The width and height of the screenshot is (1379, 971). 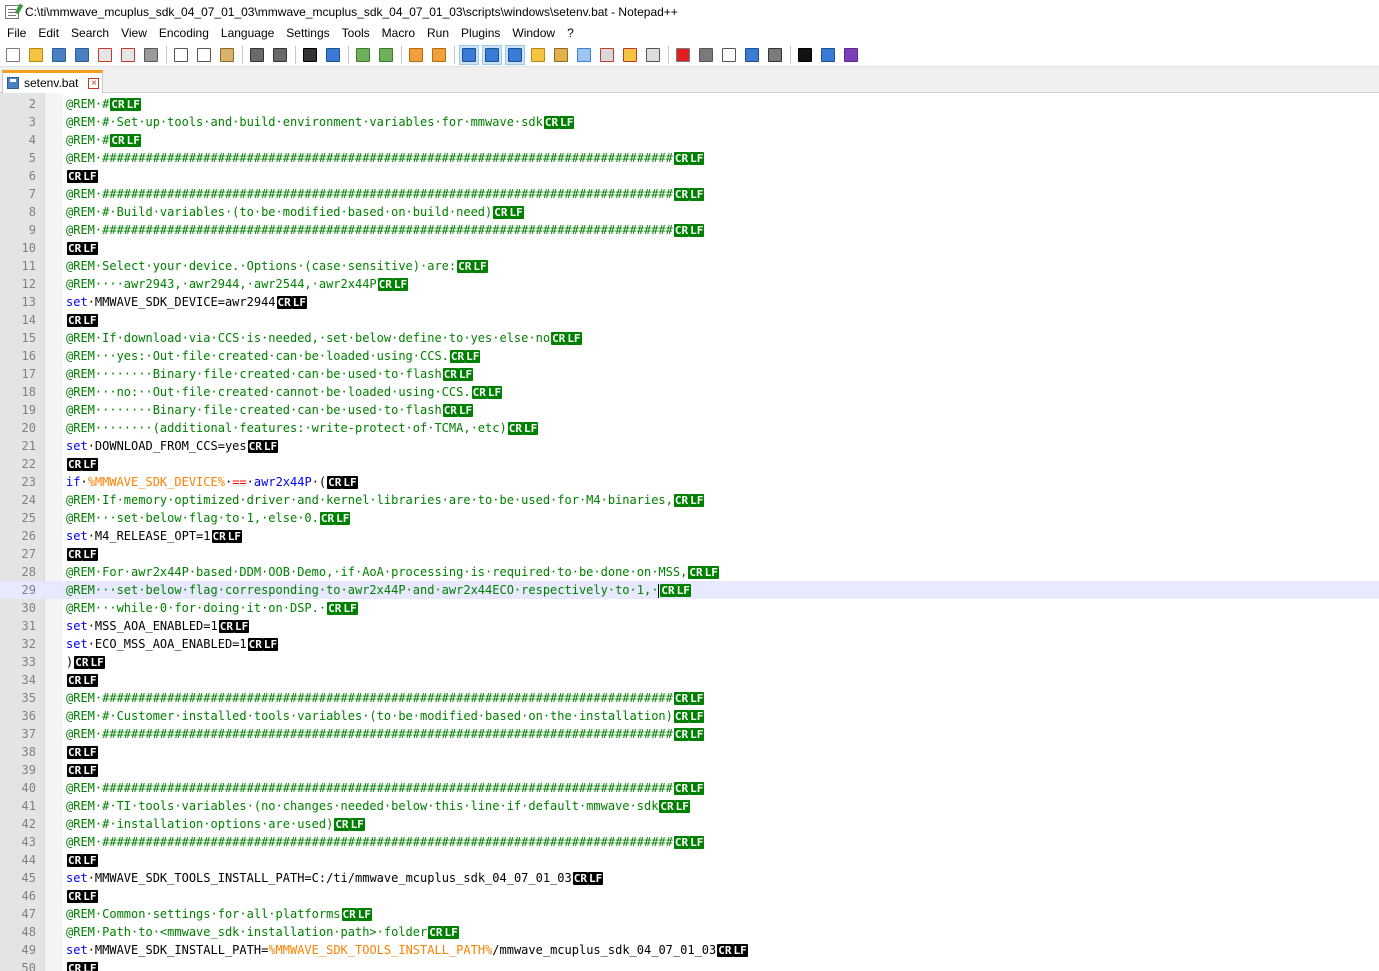 I want to click on menu-language: Language, so click(x=247, y=33).